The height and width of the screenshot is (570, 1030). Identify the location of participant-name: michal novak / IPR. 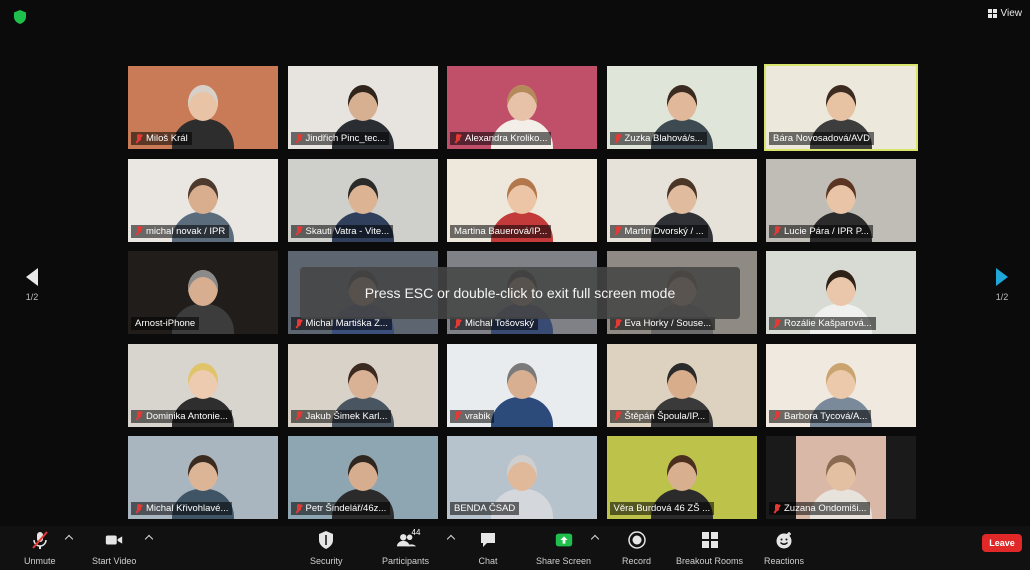
(186, 231).